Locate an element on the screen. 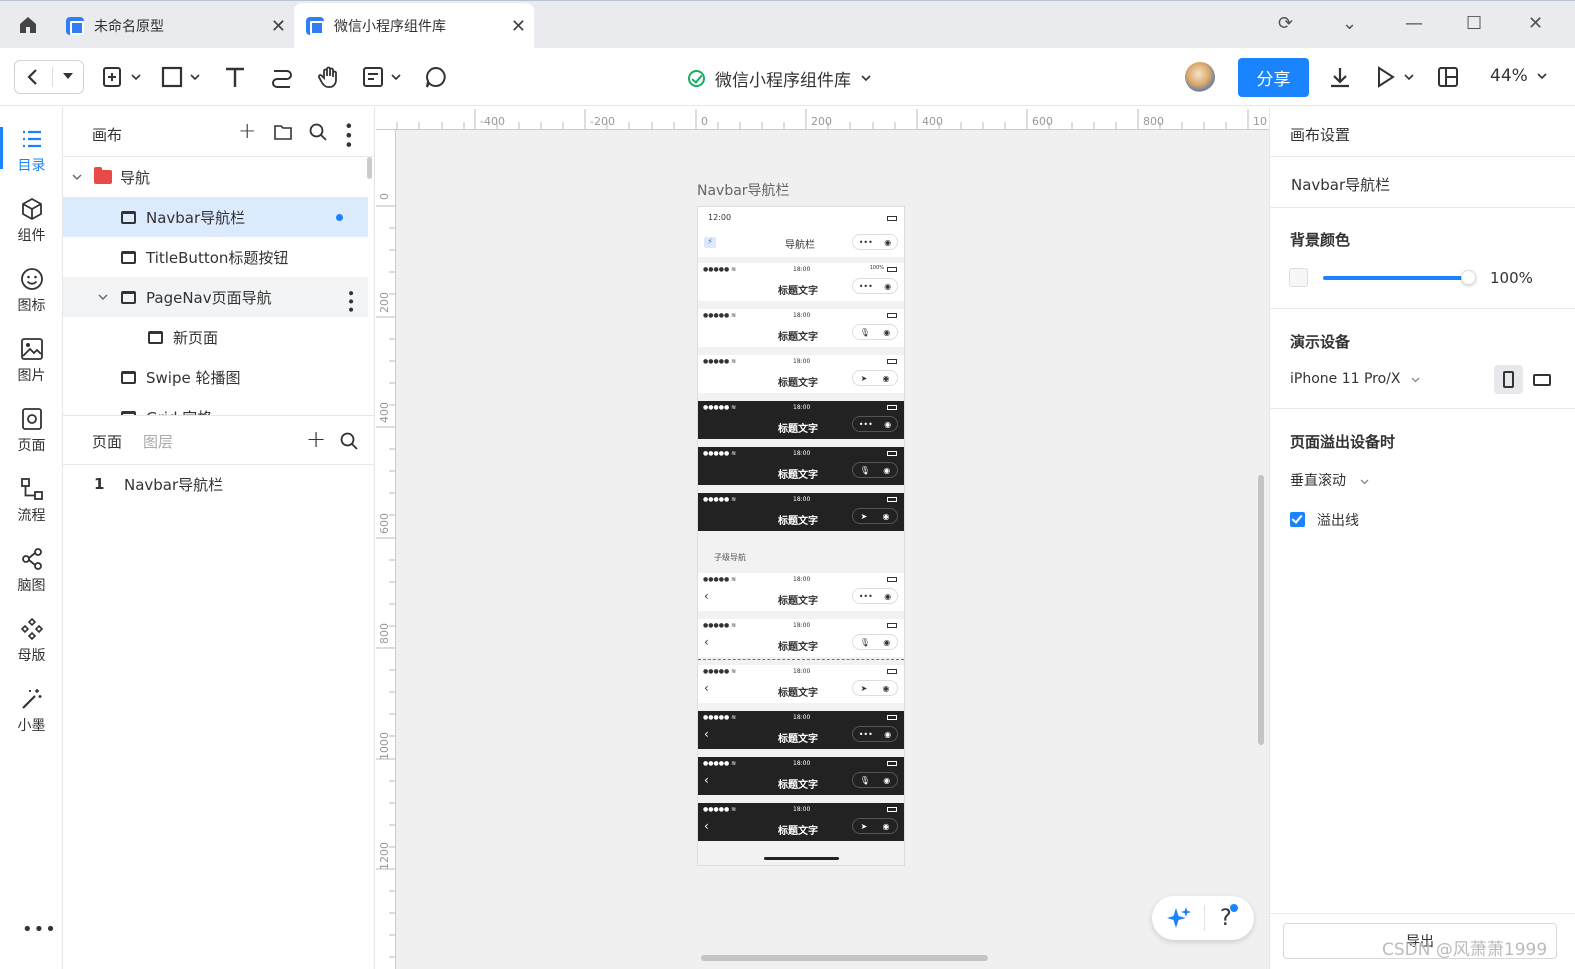 The height and width of the screenshot is (969, 1575). close-window-icon: ✕ is located at coordinates (1535, 23).